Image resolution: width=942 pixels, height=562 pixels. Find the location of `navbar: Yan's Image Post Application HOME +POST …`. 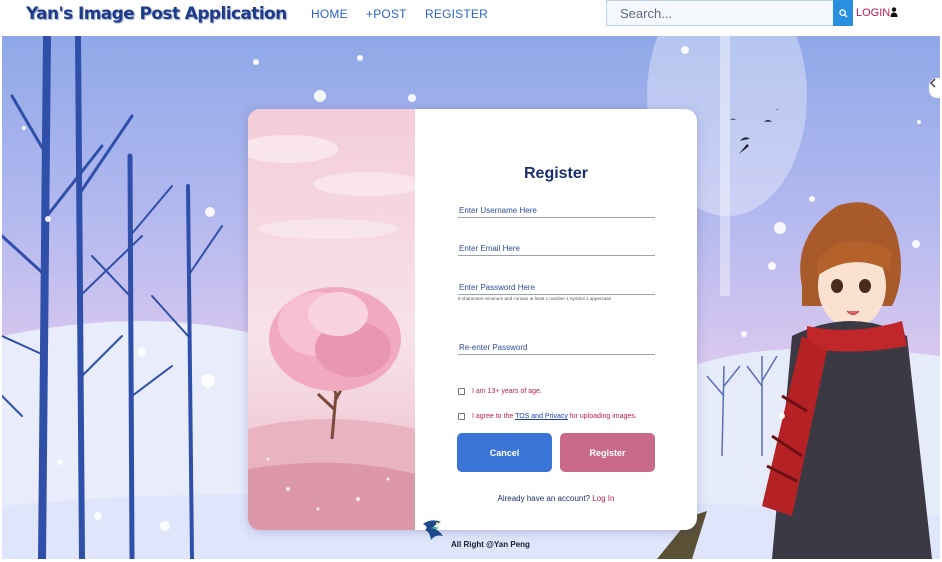

navbar: Yan's Image Post Application HOME +POST … is located at coordinates (471, 17).